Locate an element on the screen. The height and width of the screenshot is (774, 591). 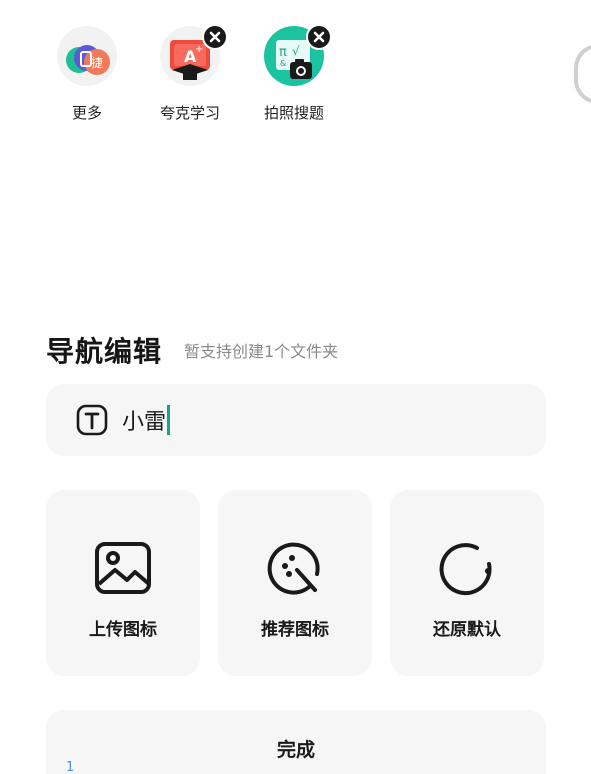
section-hint: 暂支持创建1个文件夹 is located at coordinates (261, 351).